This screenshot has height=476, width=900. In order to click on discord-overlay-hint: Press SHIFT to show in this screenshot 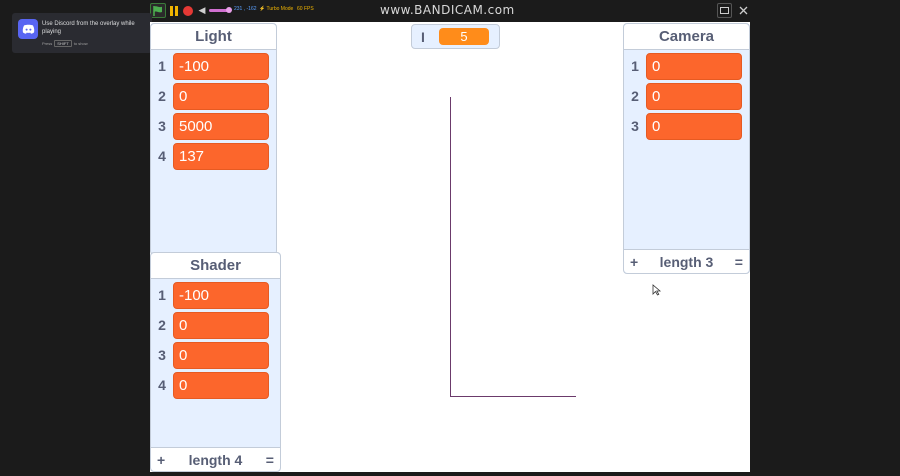, I will do `click(65, 43)`.